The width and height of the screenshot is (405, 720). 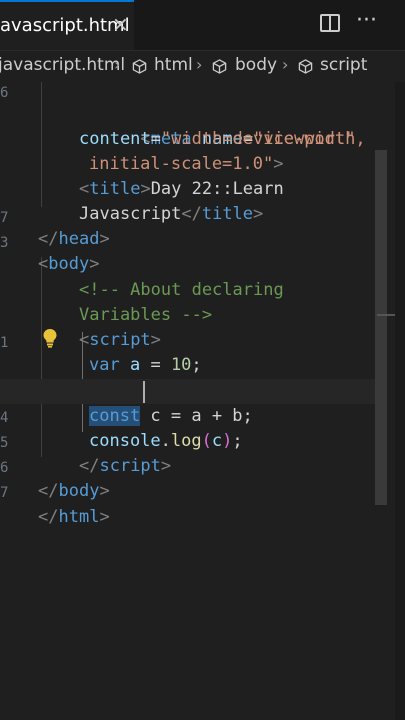 What do you see at coordinates (74, 491) in the screenshot?
I see `code-line: </body>` at bounding box center [74, 491].